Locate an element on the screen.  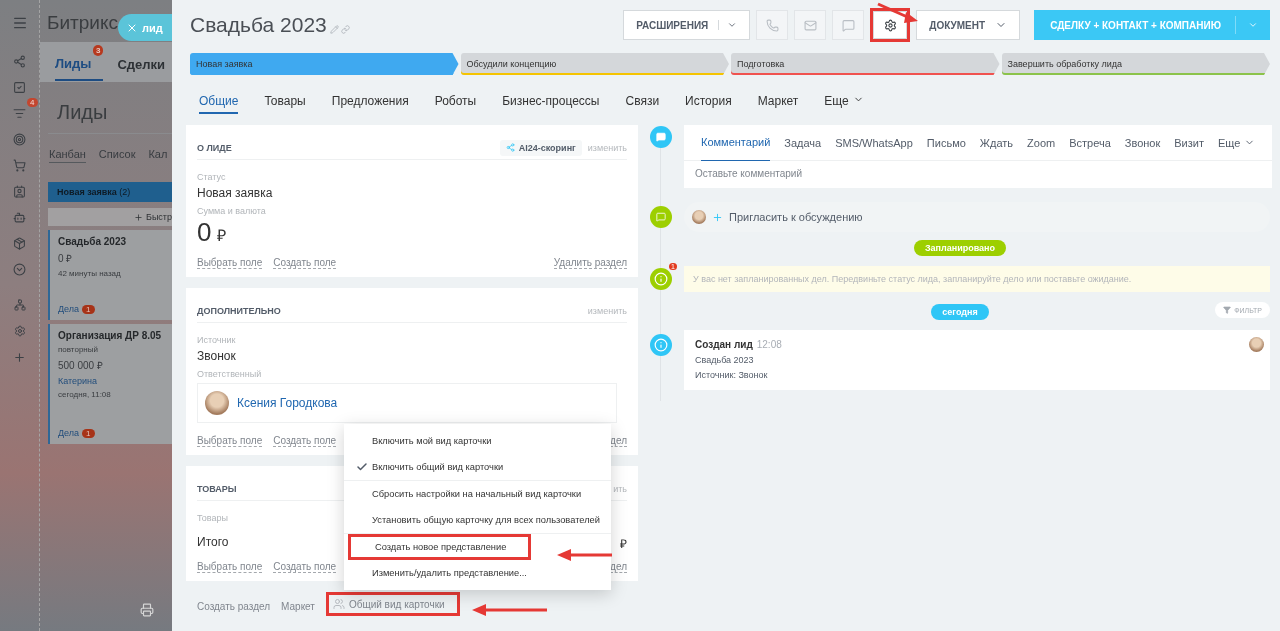
card-title: Организация ДР 8.05 is located at coordinates (110, 335).